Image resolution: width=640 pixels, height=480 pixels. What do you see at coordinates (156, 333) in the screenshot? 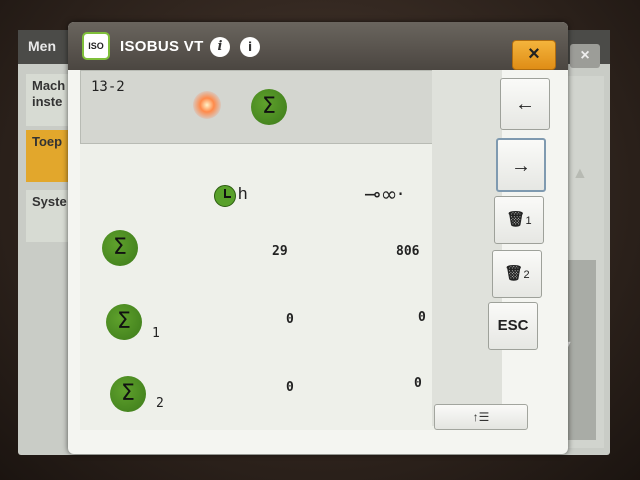
I see `counter-1-label: 1` at bounding box center [156, 333].